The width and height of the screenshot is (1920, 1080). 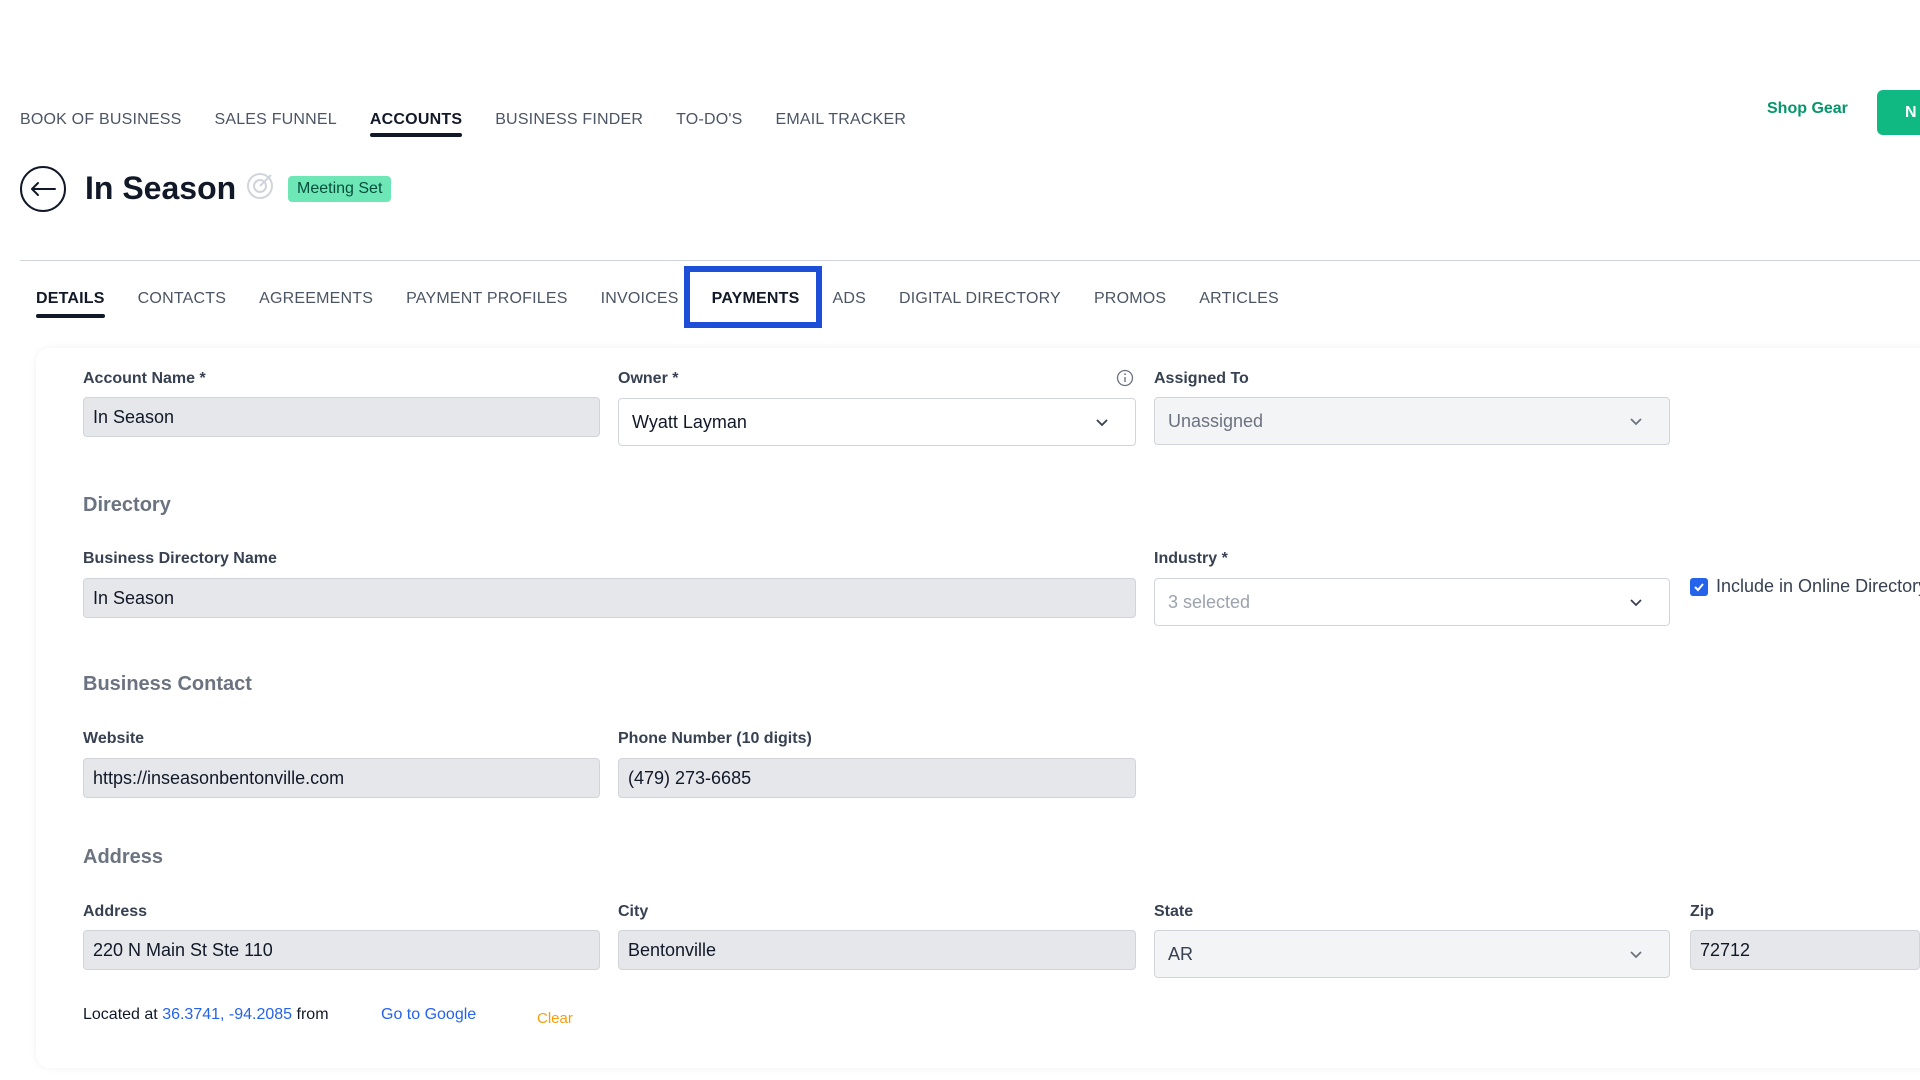 What do you see at coordinates (182, 299) in the screenshot?
I see `tab-contacts: CONTACTS` at bounding box center [182, 299].